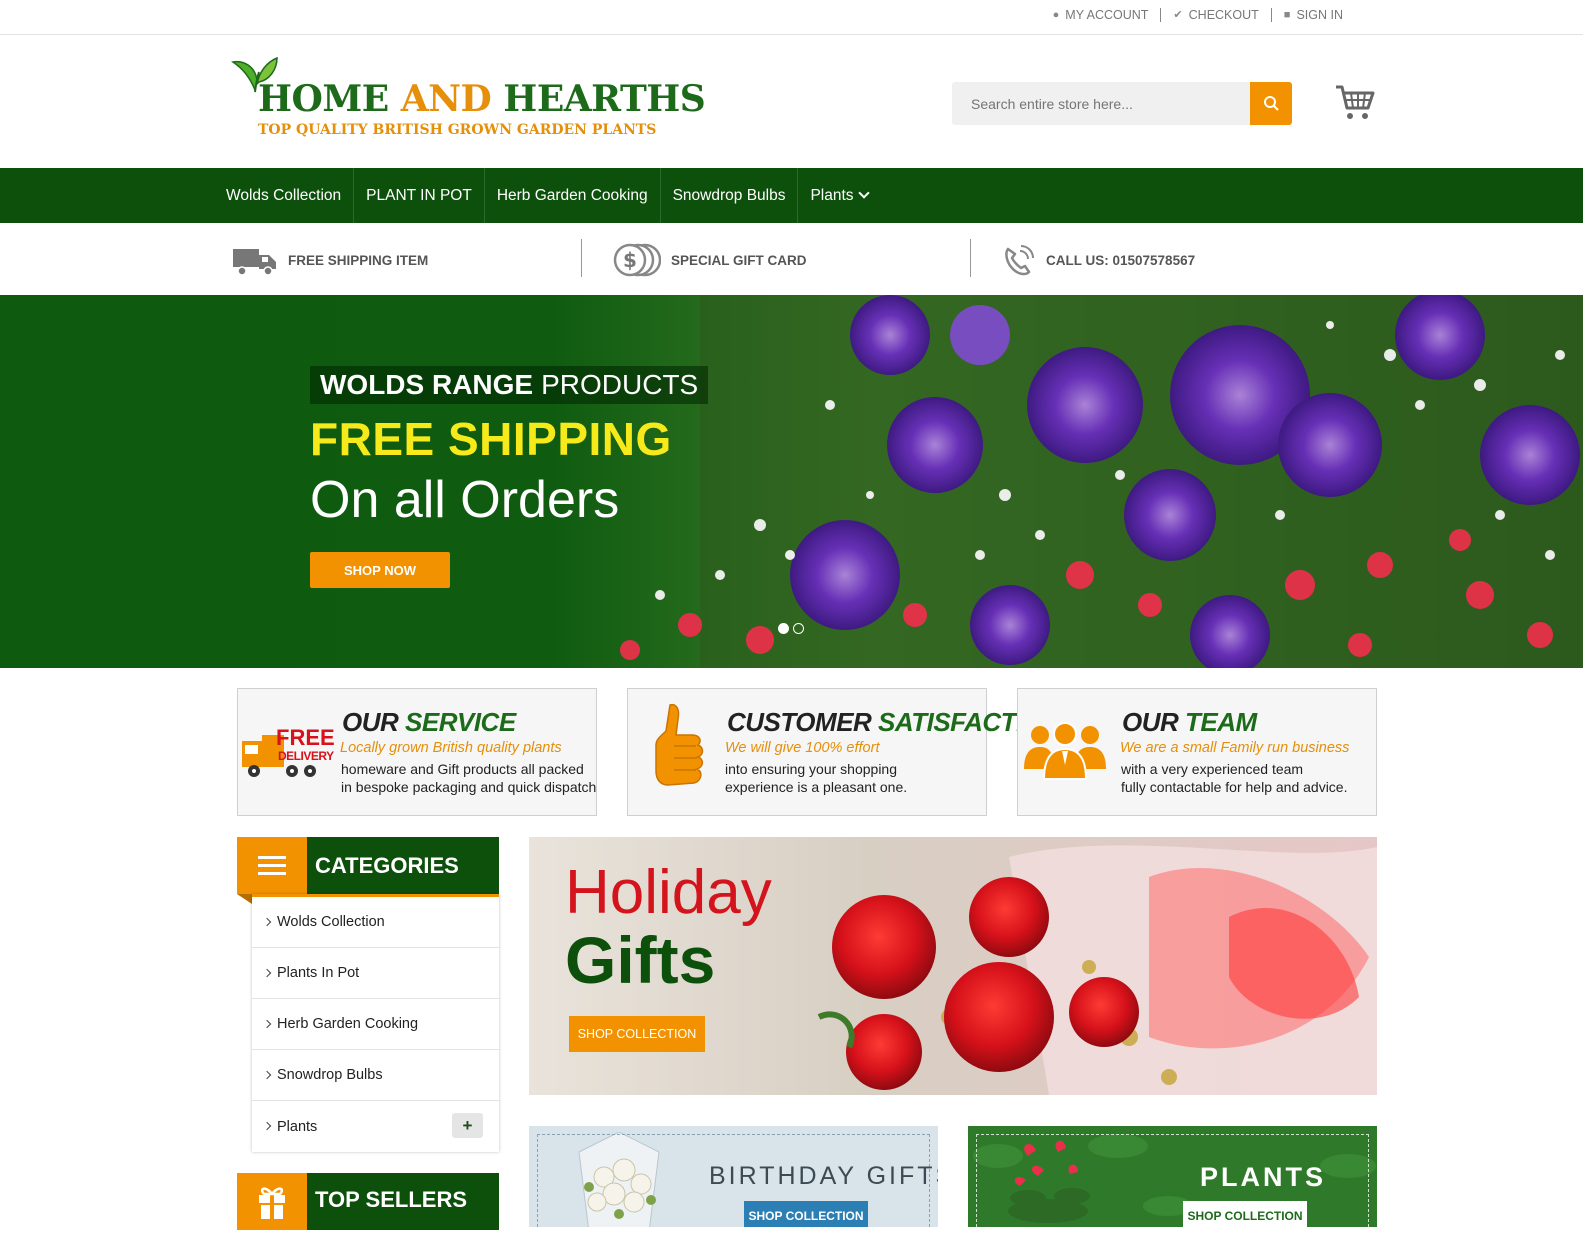 The image size is (1583, 1235). I want to click on truck-icon, so click(254, 262).